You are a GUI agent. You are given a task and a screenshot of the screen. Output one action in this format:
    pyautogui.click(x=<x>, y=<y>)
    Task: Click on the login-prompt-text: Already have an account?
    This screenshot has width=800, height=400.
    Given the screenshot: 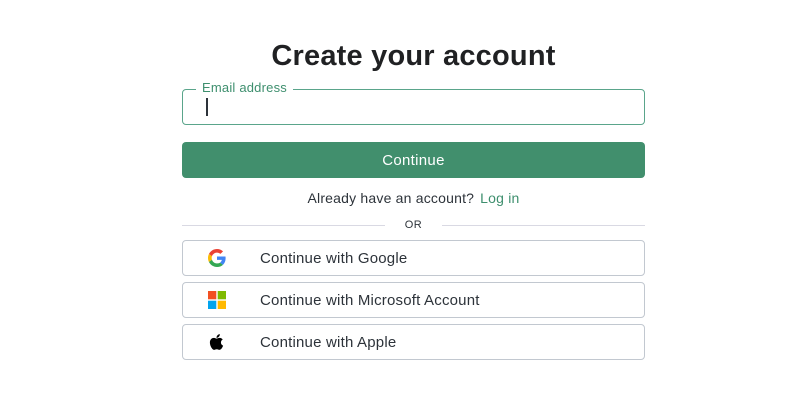 What is the action you would take?
    pyautogui.click(x=391, y=198)
    